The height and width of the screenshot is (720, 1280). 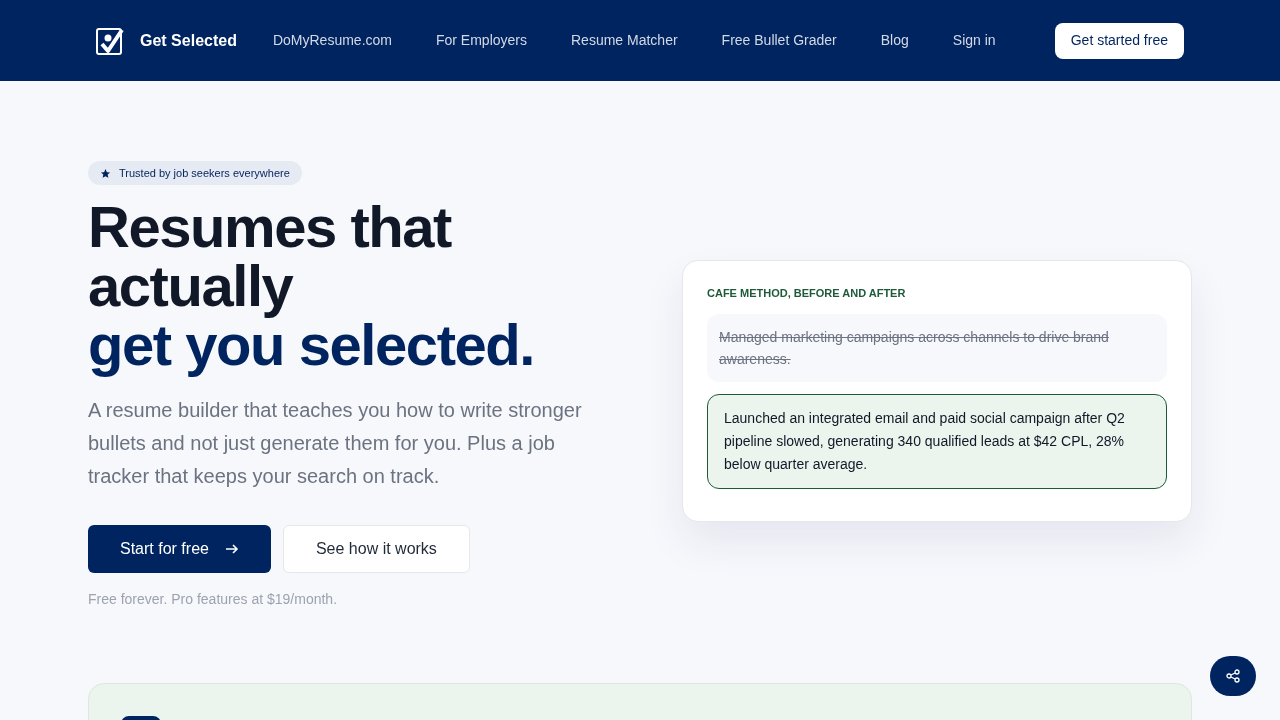 What do you see at coordinates (231, 549) in the screenshot?
I see `arrow-right-icon` at bounding box center [231, 549].